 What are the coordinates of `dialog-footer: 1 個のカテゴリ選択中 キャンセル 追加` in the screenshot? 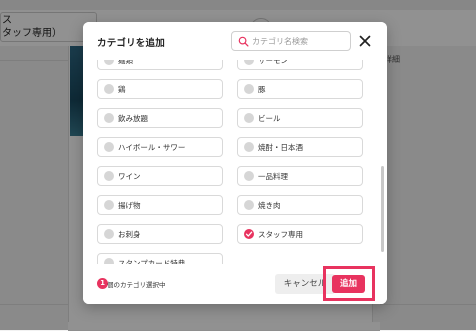 It's located at (235, 284).